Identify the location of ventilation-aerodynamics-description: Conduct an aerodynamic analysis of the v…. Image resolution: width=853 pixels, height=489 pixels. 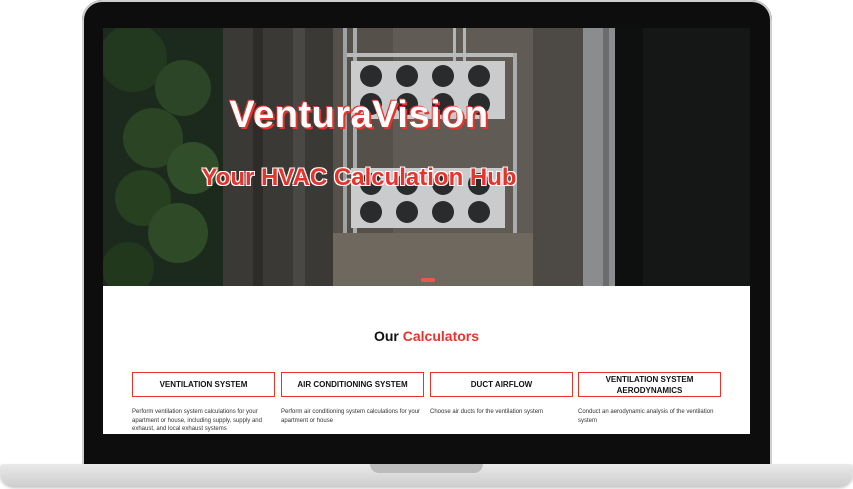
(646, 416).